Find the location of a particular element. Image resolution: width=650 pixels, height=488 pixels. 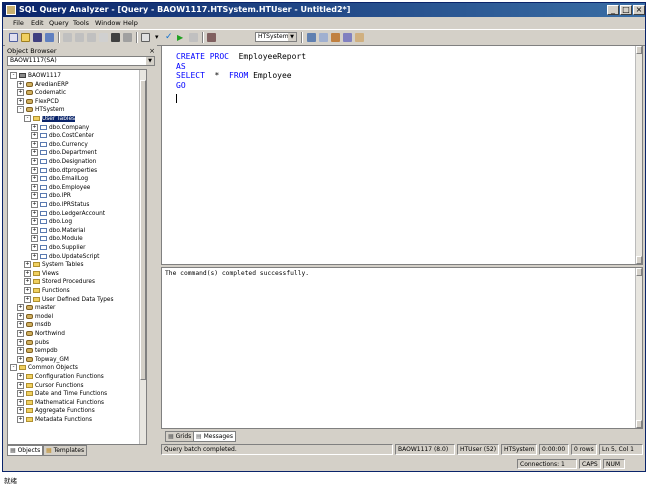

find-icon is located at coordinates (115, 37).